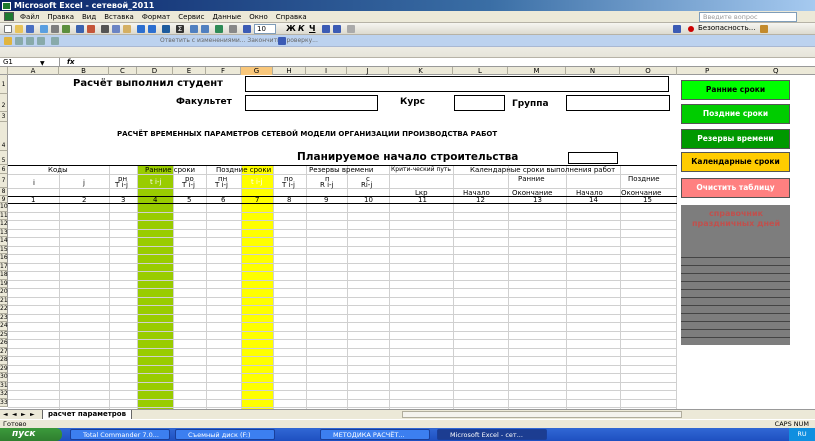  Describe the element at coordinates (71, 62) in the screenshot. I see `fx-icon: fx` at that location.